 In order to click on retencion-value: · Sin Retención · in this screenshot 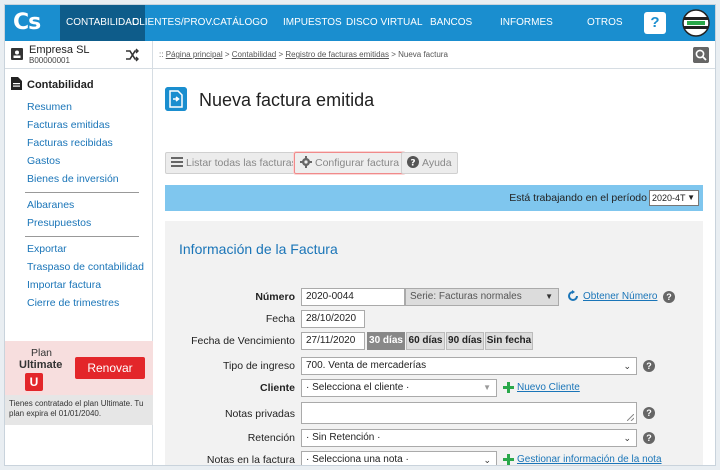, I will do `click(343, 437)`.